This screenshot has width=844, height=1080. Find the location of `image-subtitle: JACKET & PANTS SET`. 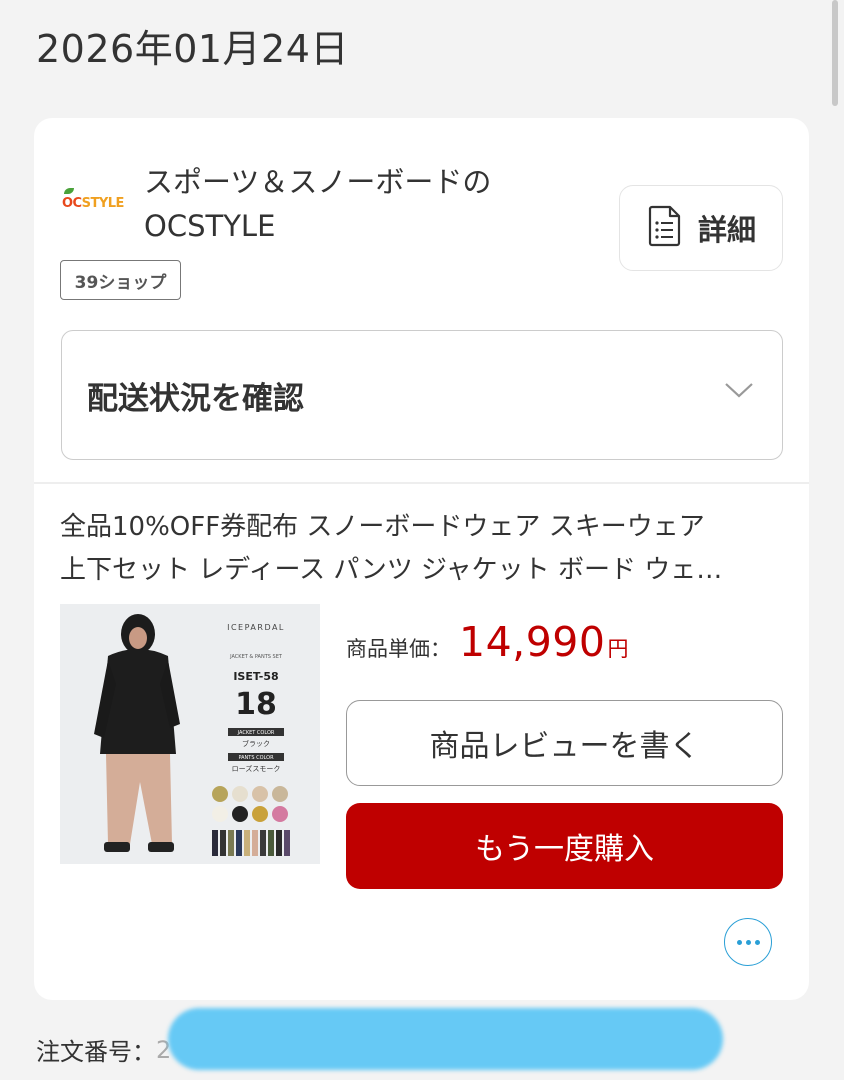

image-subtitle: JACKET & PANTS SET is located at coordinates (256, 657).